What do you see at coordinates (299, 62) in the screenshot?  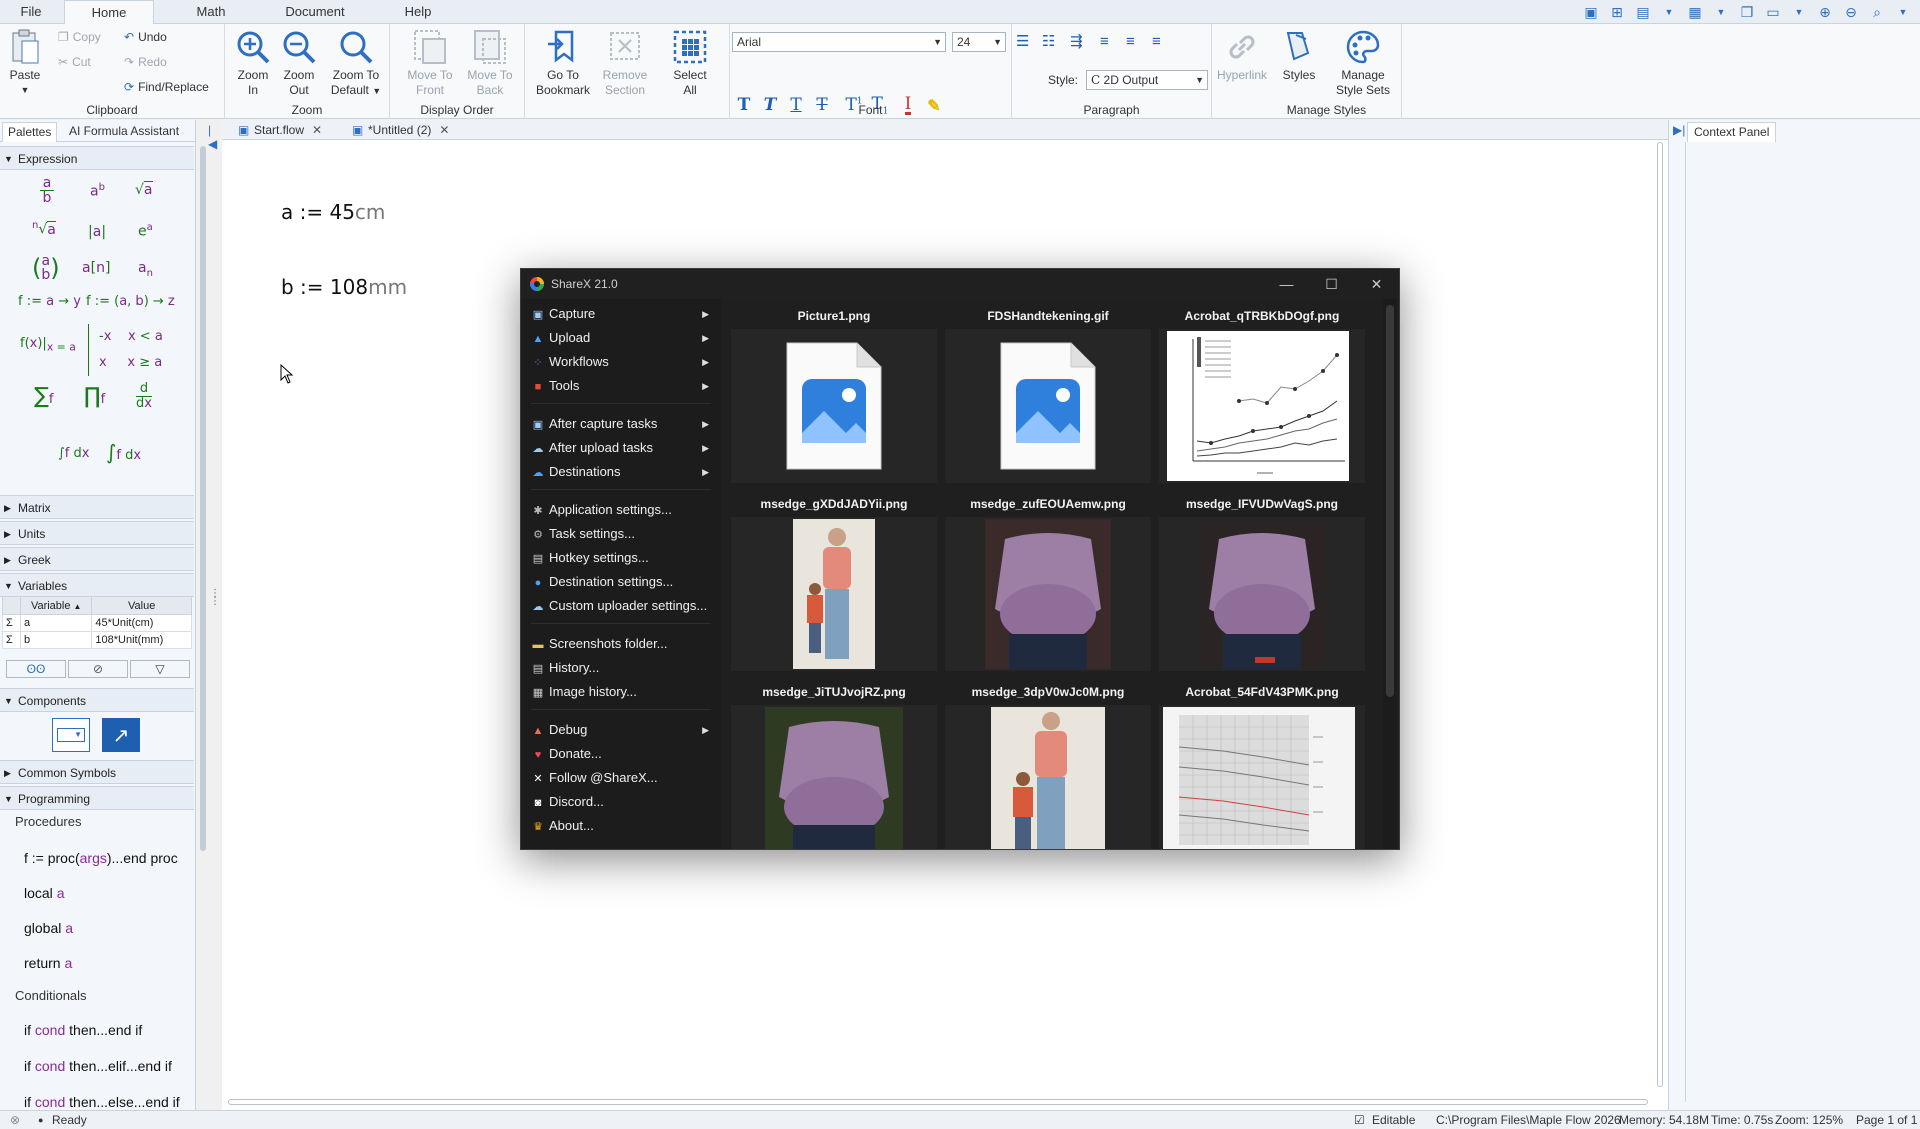 I see `zoom-out-button: Zoom Out` at bounding box center [299, 62].